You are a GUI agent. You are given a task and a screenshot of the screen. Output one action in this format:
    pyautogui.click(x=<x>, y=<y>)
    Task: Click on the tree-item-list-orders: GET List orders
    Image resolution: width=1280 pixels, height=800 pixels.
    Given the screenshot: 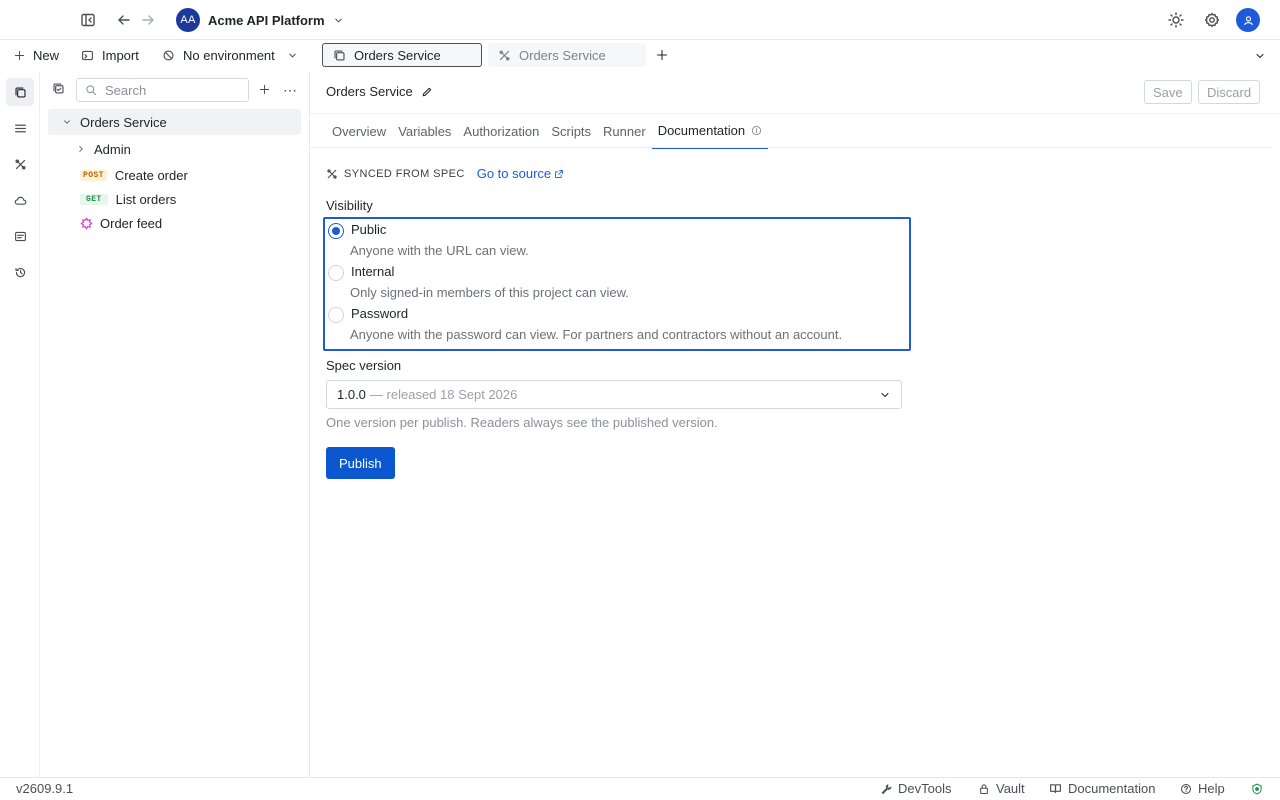 What is the action you would take?
    pyautogui.click(x=128, y=199)
    